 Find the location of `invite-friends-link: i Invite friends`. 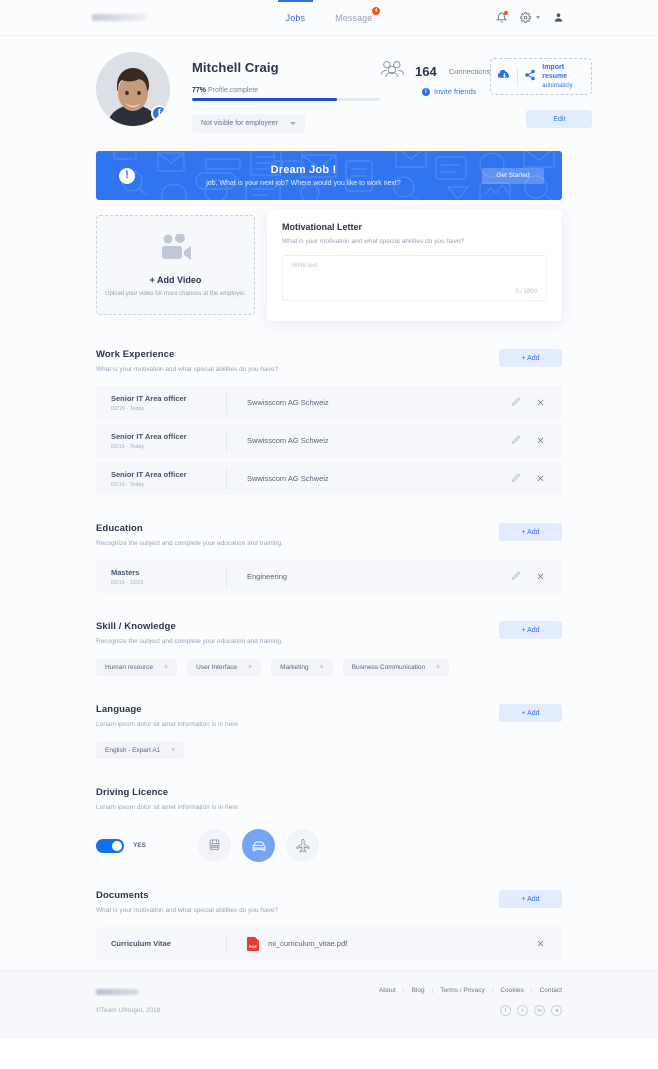

invite-friends-link: i Invite friends is located at coordinates (456, 91).